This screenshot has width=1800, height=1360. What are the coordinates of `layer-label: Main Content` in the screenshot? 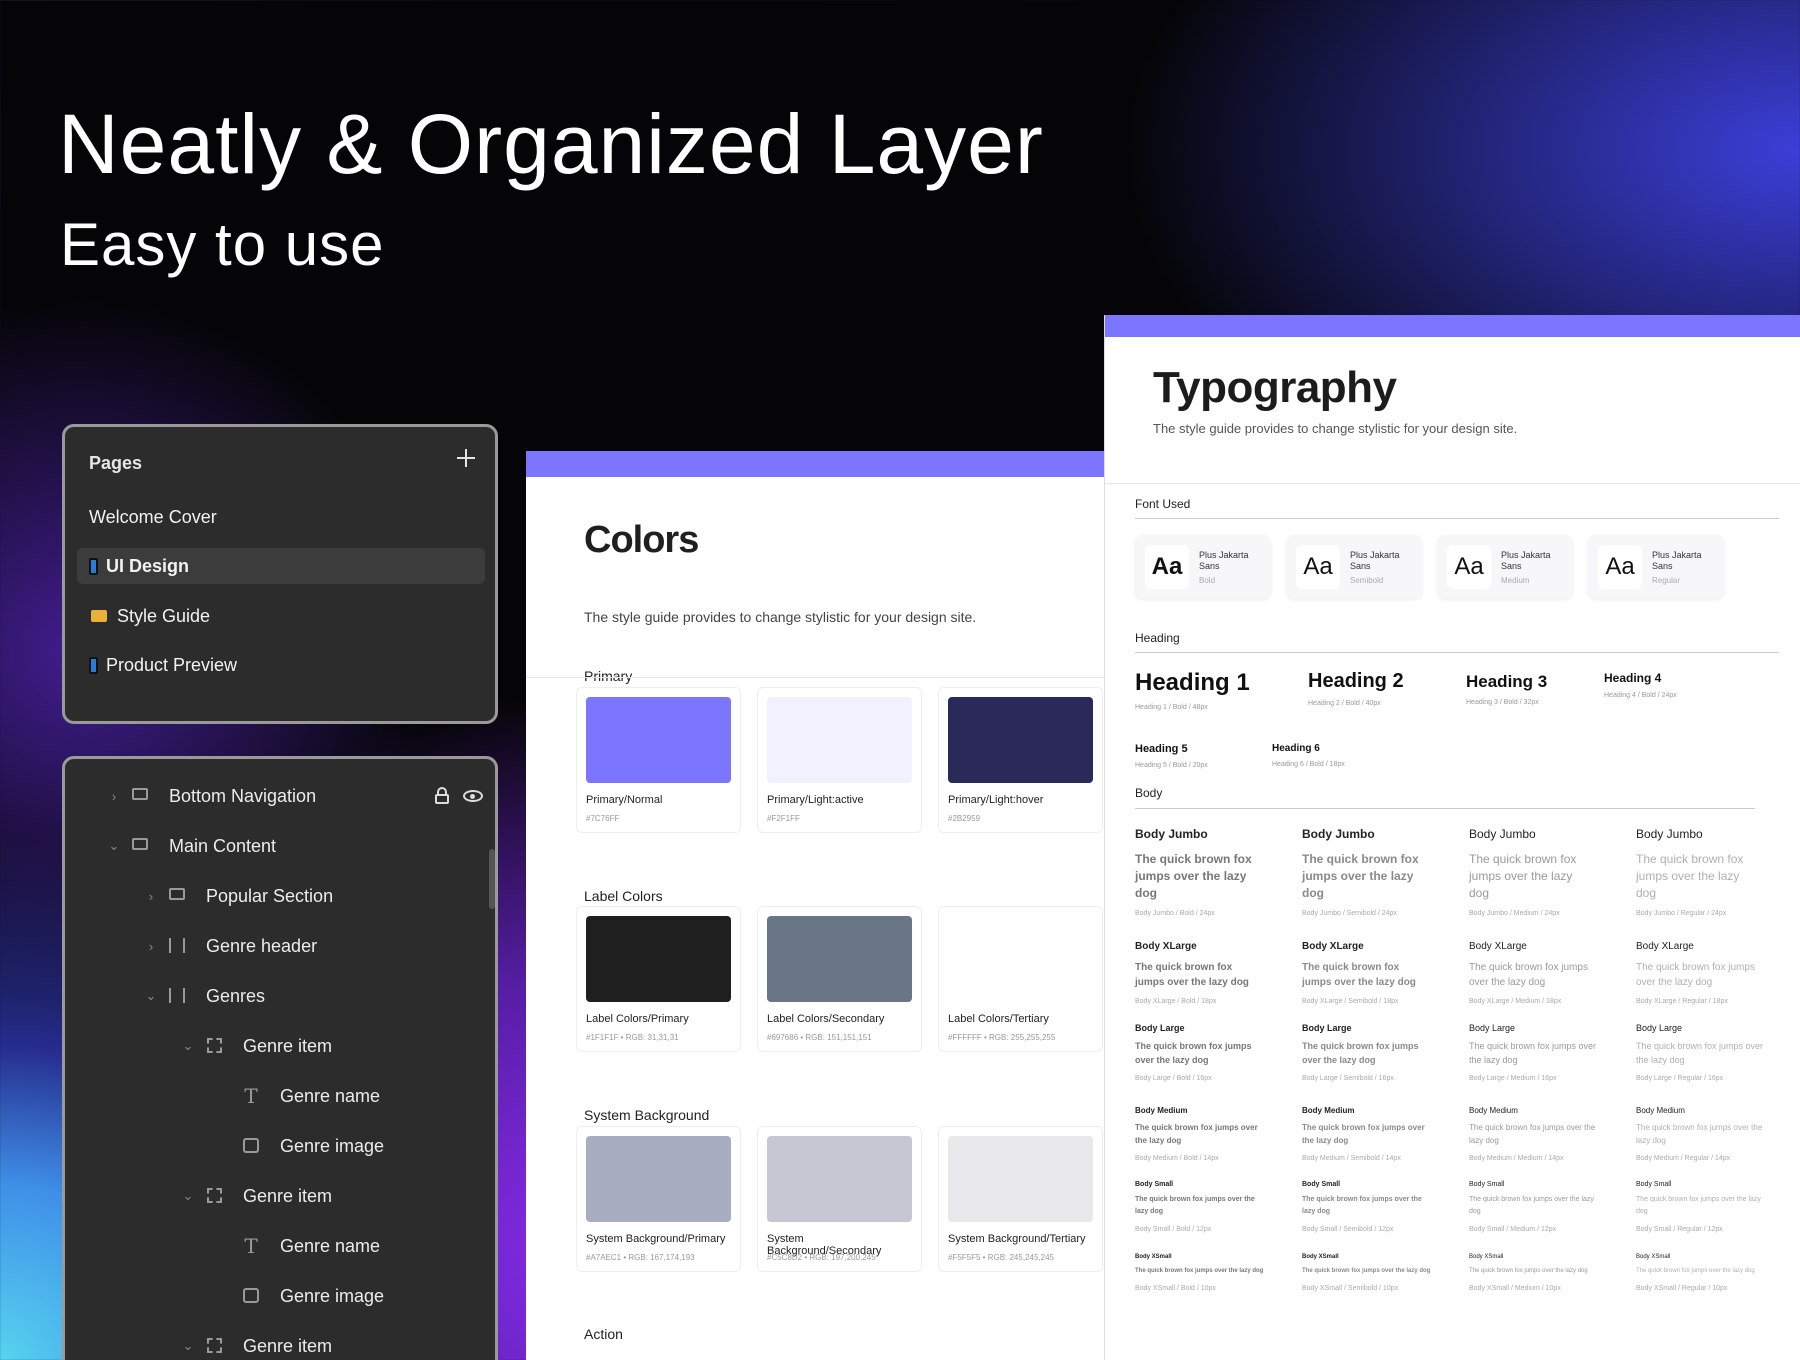 It's located at (223, 845).